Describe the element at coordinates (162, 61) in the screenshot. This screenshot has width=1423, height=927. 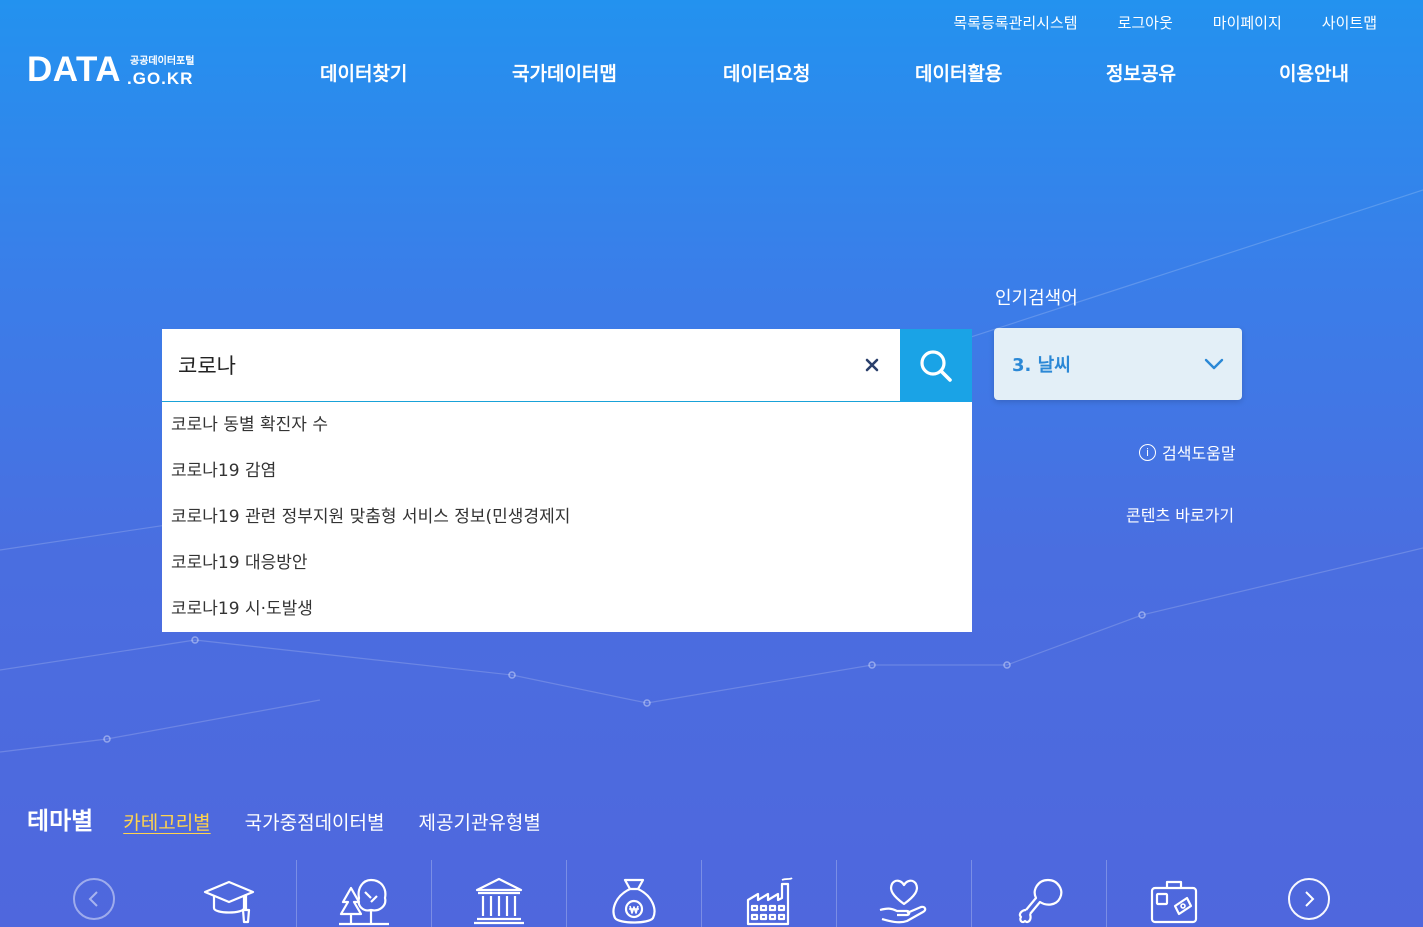
I see `logo-sub-text: 공공데이터포털` at that location.